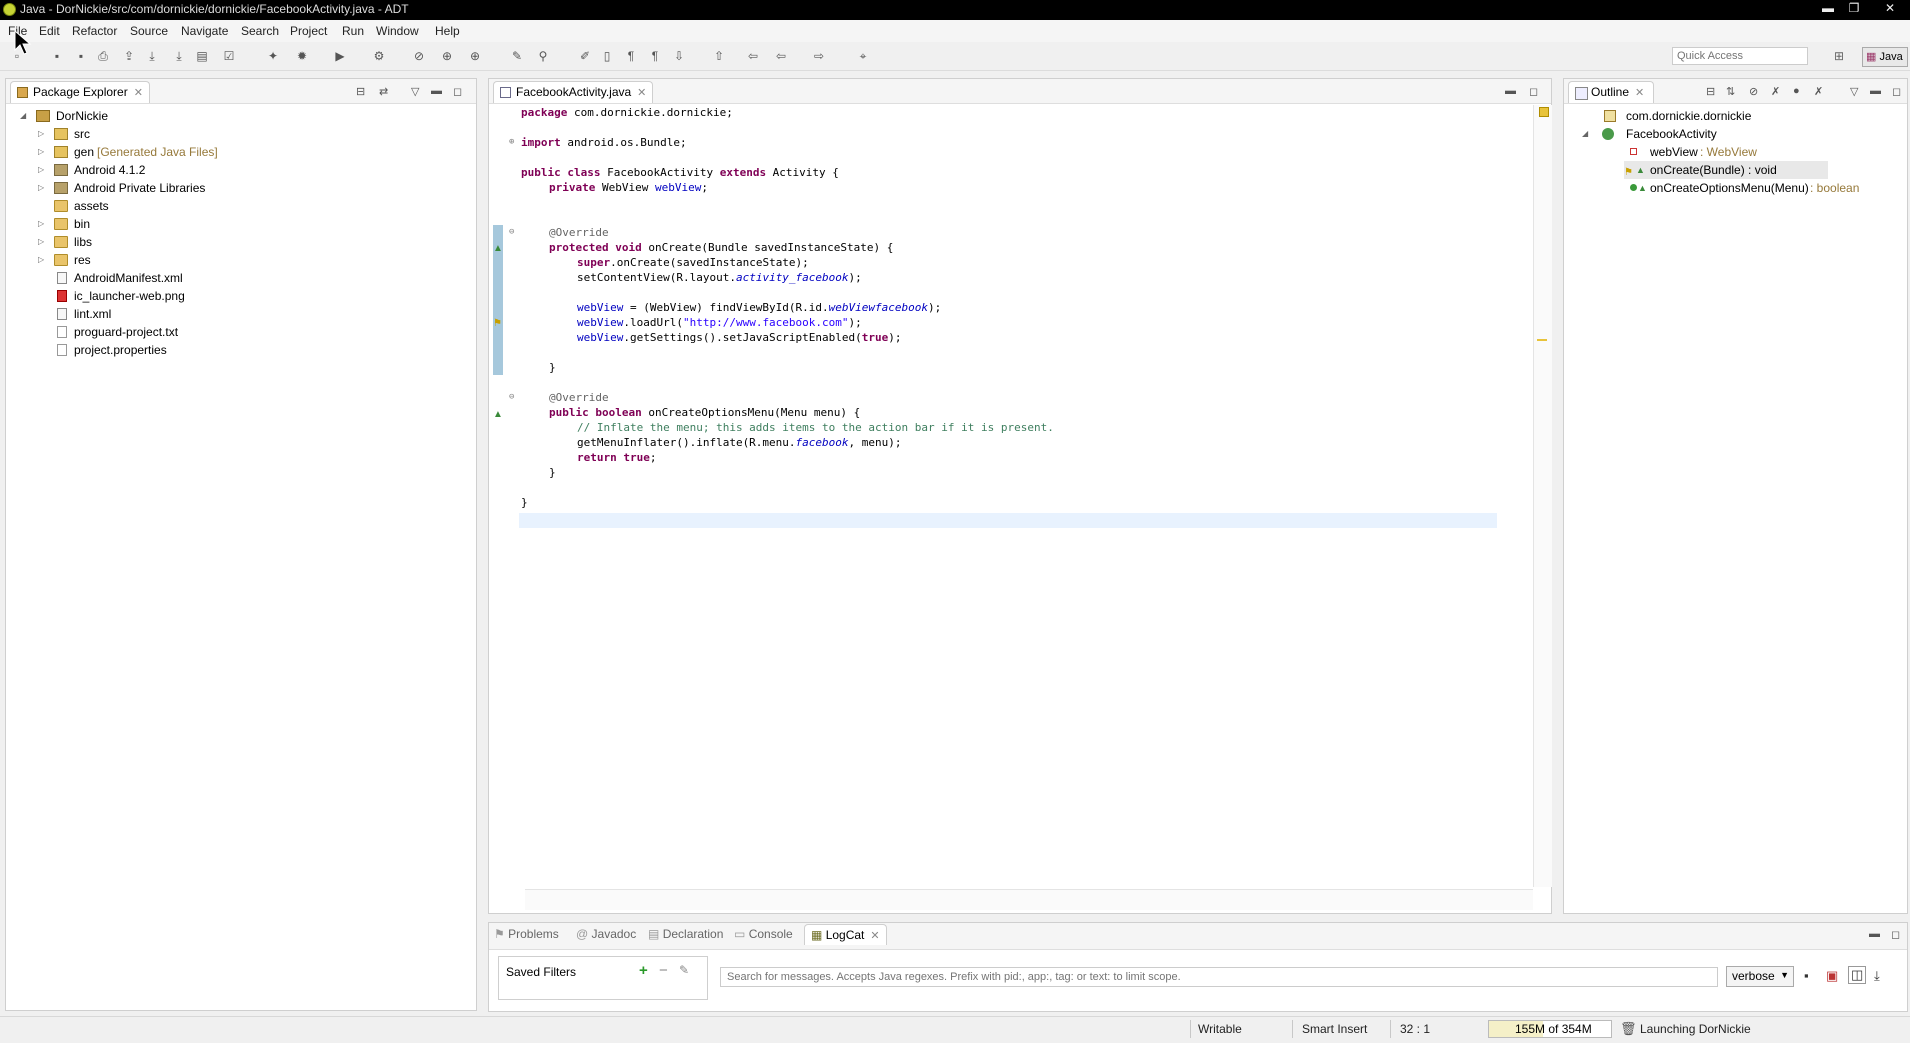  What do you see at coordinates (517, 56) in the screenshot?
I see `open-type-icon: ✎` at bounding box center [517, 56].